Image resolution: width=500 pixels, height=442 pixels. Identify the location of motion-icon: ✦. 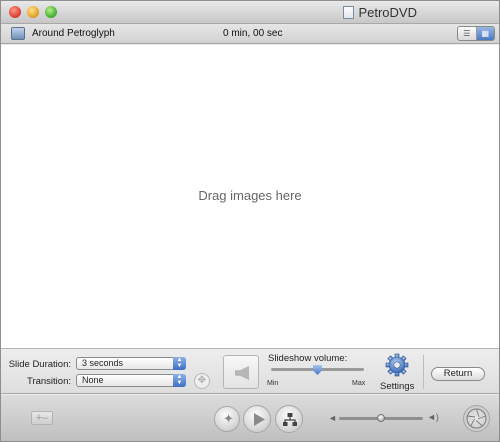
(228, 418).